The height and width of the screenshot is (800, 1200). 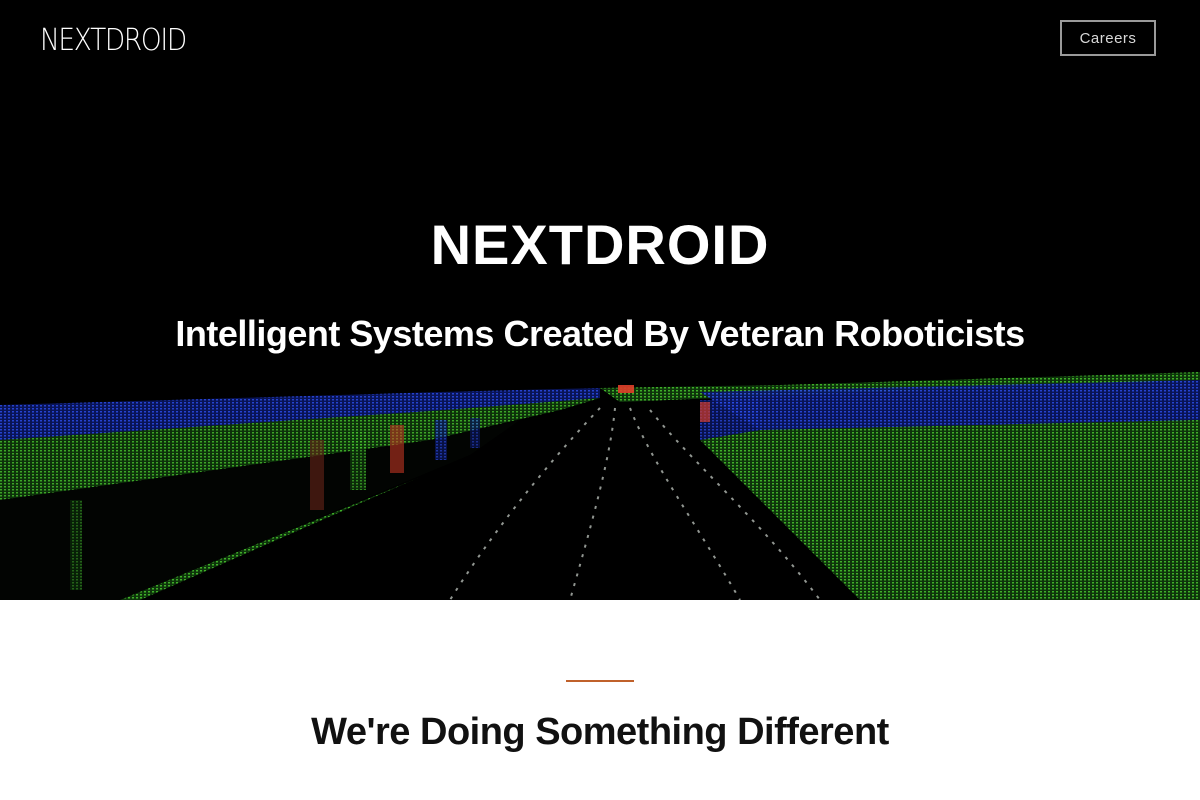 I want to click on careers-button: Careers, so click(x=1108, y=38).